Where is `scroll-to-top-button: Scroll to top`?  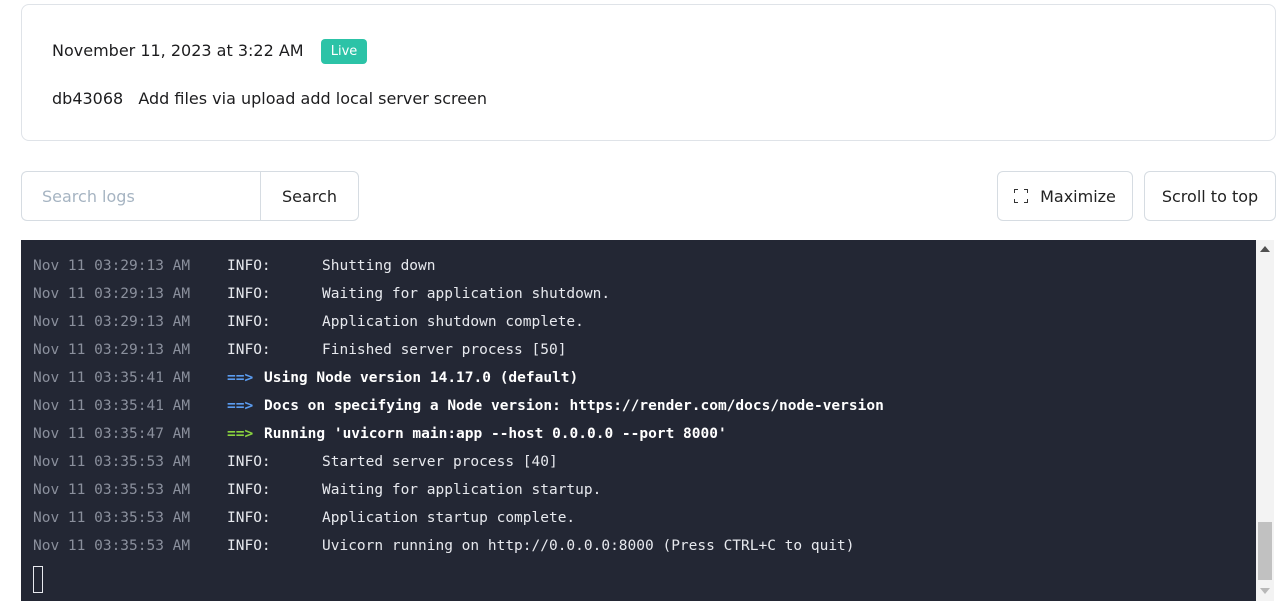
scroll-to-top-button: Scroll to top is located at coordinates (1210, 196).